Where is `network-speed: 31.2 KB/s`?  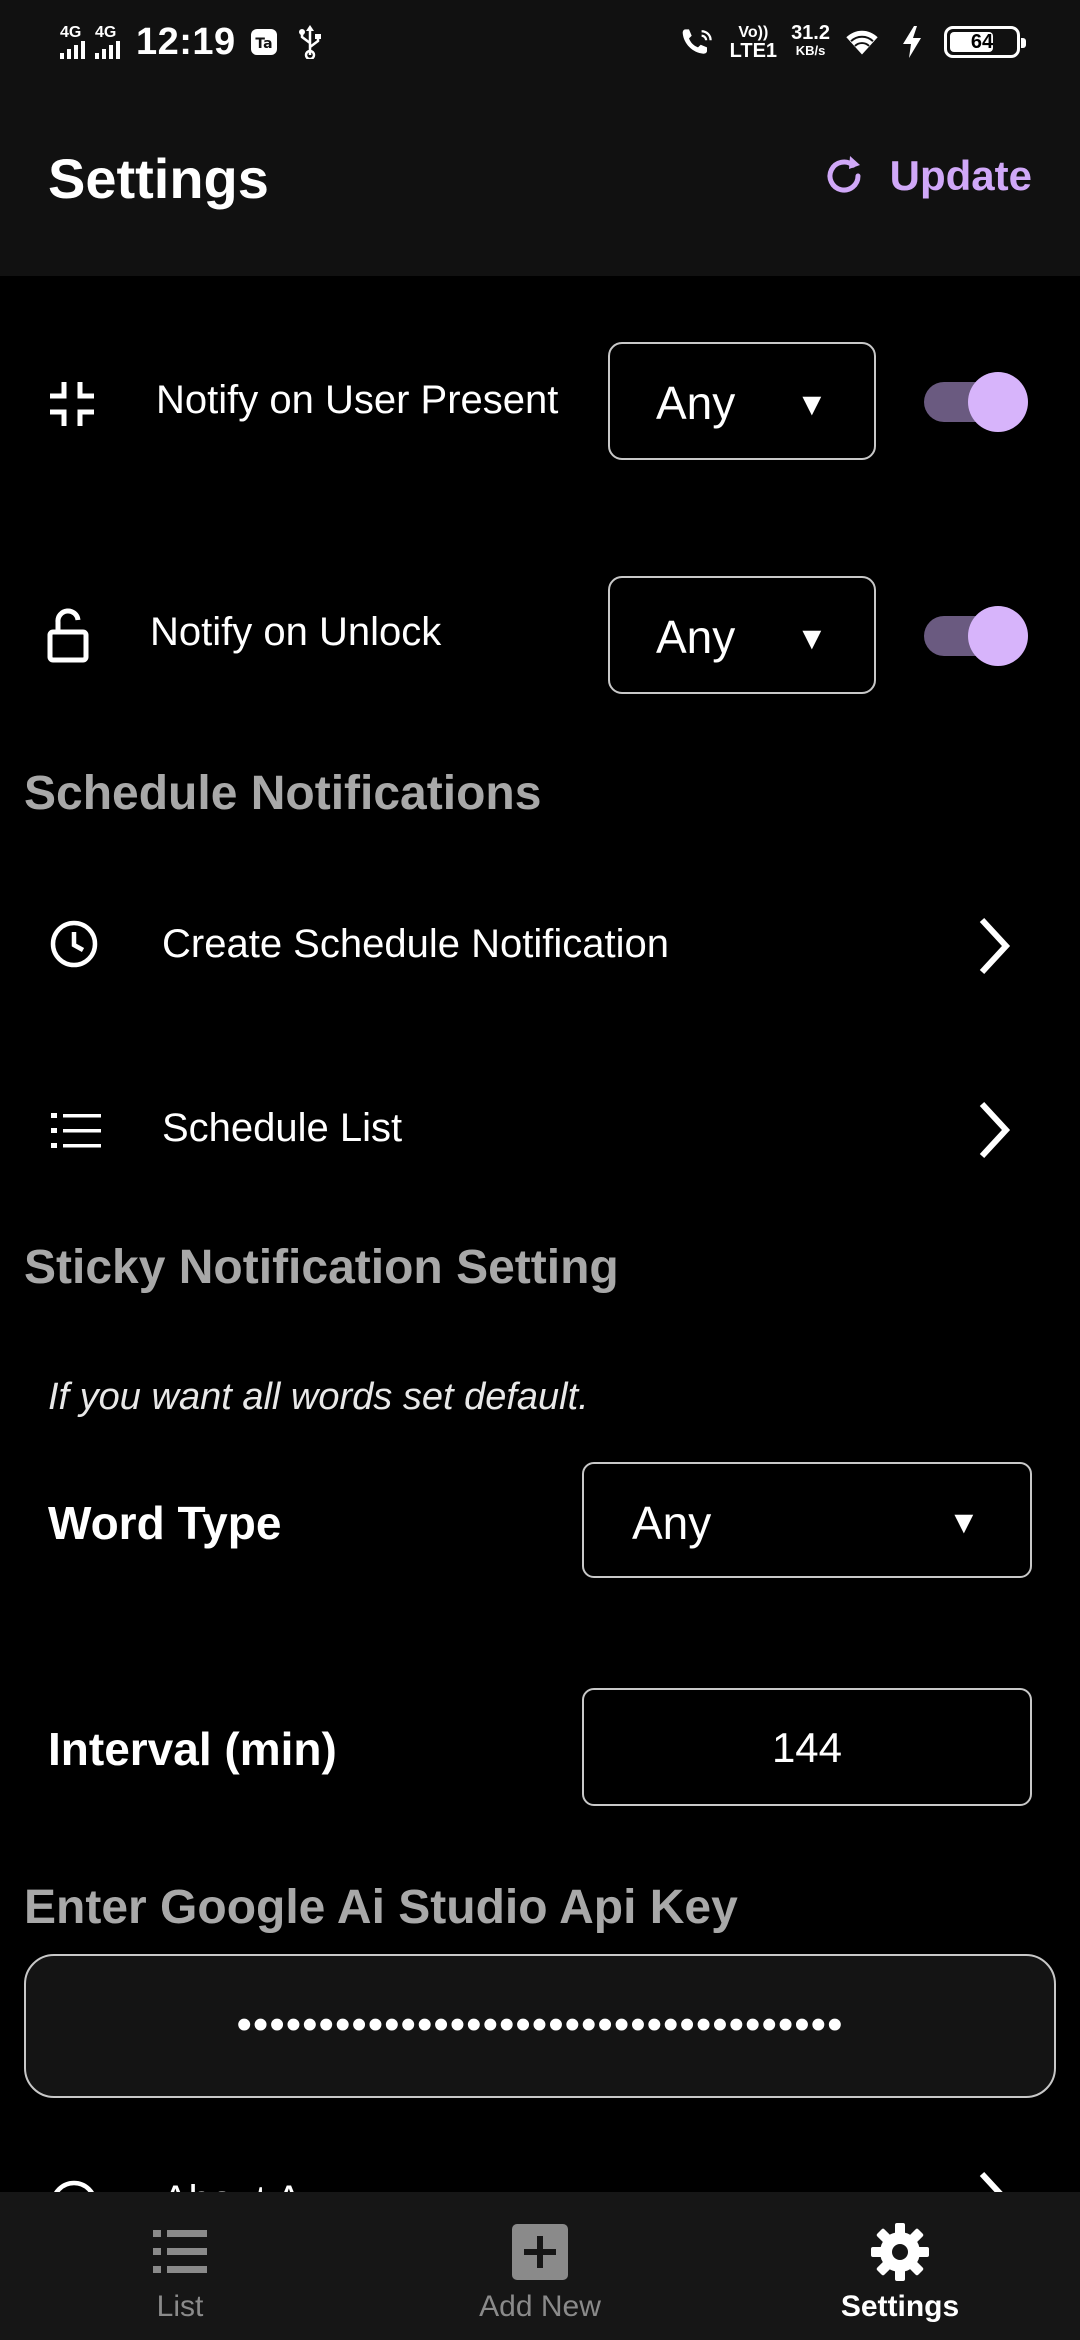
network-speed: 31.2 KB/s is located at coordinates (810, 40).